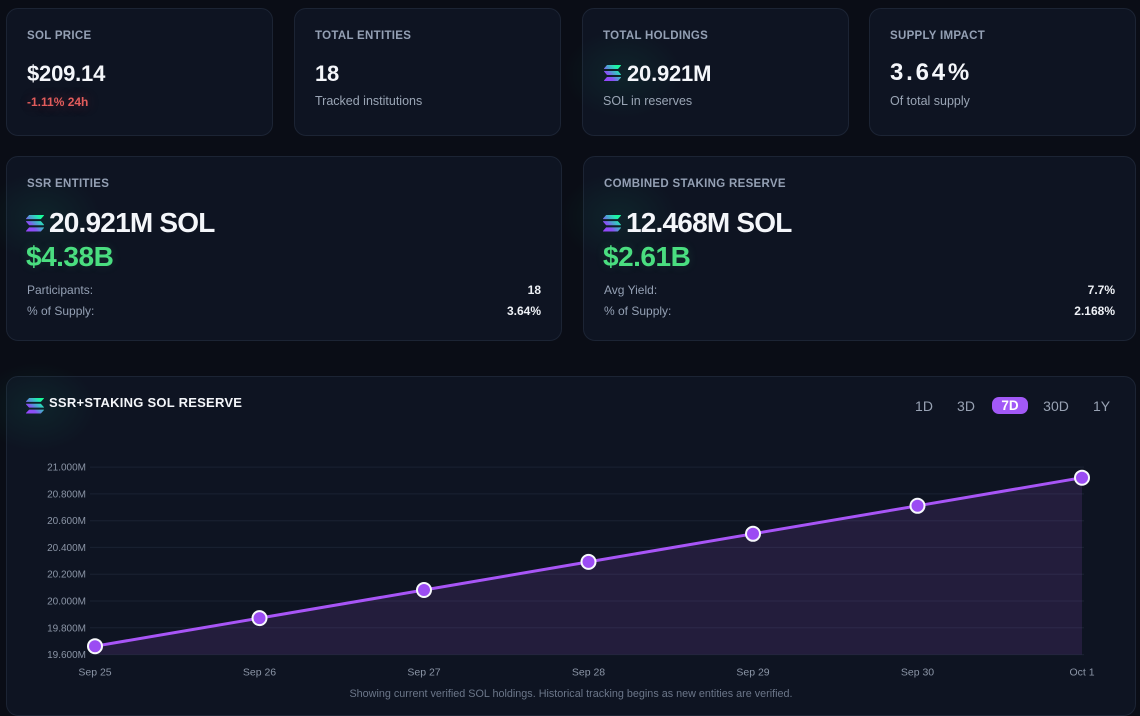  Describe the element at coordinates (1081, 673) in the screenshot. I see `svg-text: Oct 1` at that location.